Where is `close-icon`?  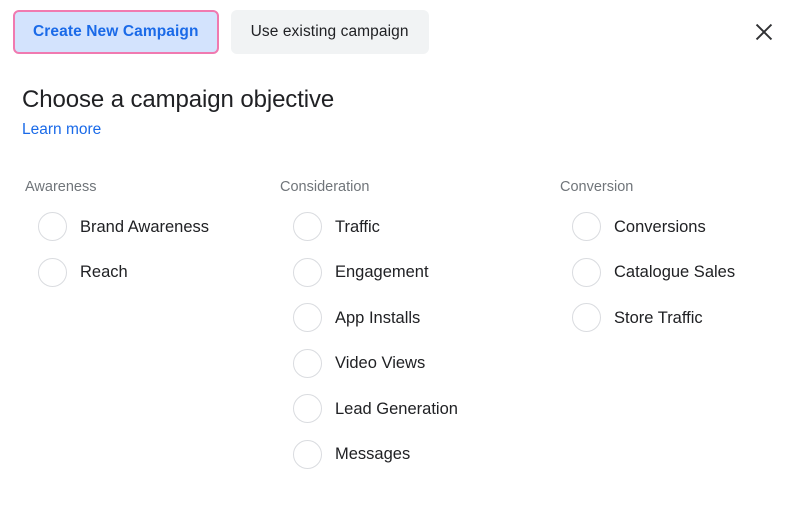 close-icon is located at coordinates (764, 32).